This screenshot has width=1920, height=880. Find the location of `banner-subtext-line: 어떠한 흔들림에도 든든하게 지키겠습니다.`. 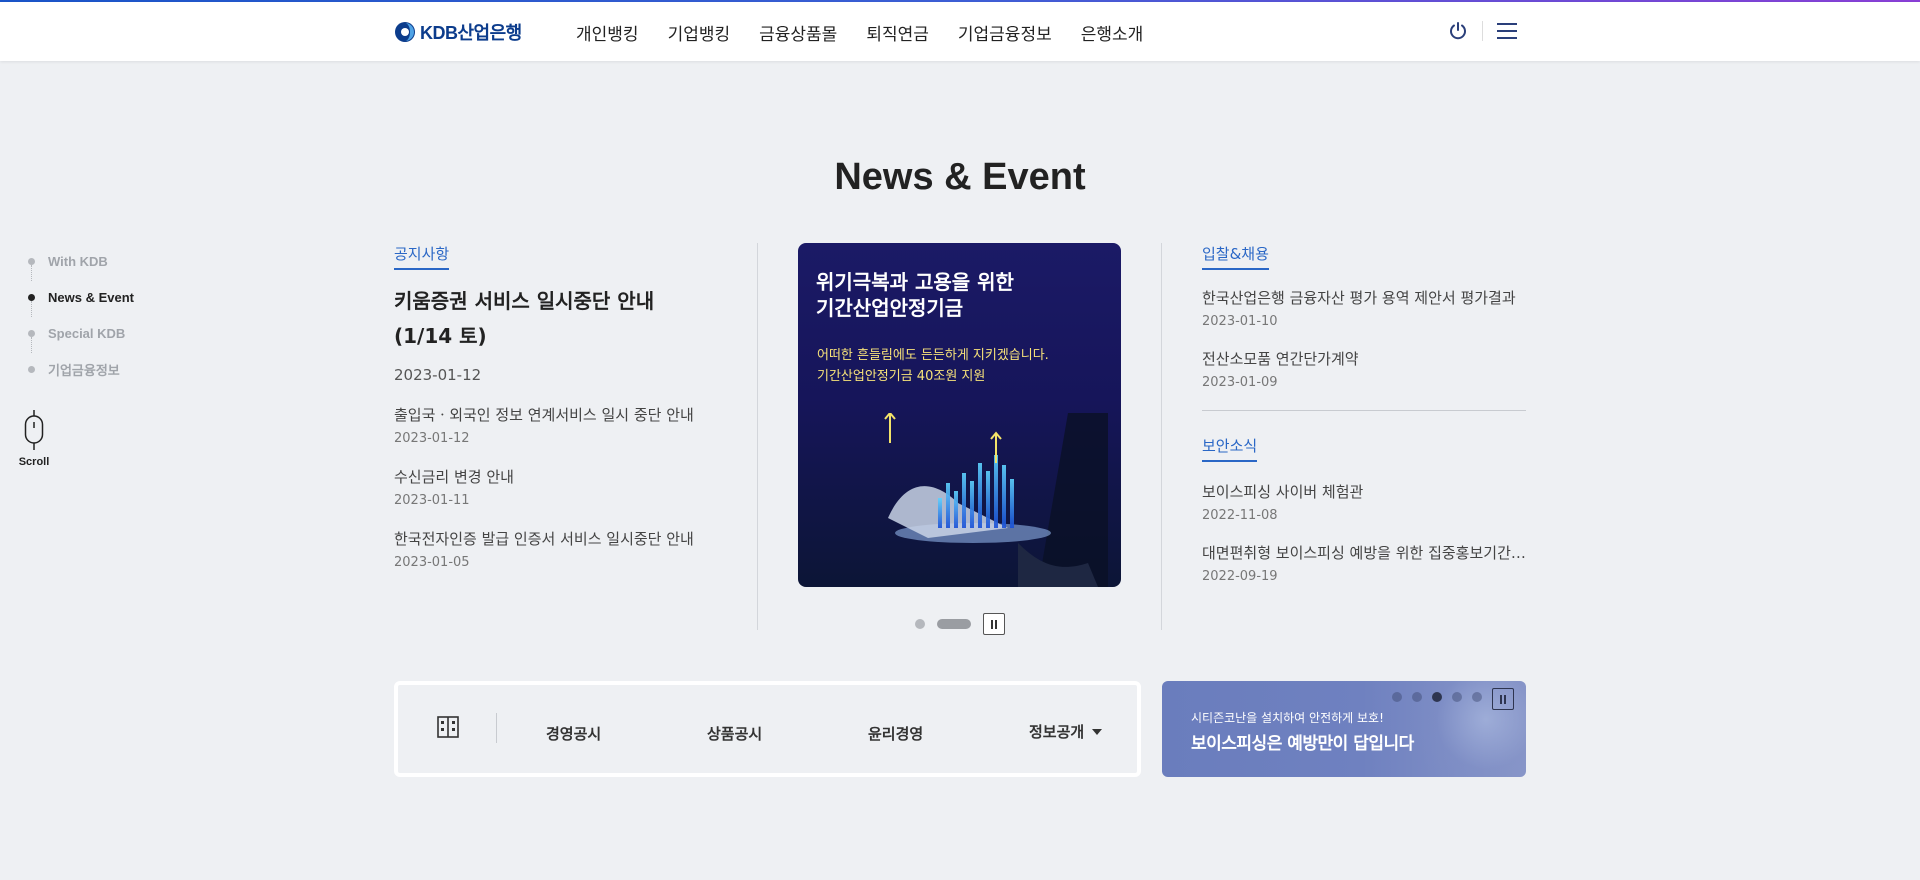

banner-subtext-line: 어떠한 흔들림에도 든든하게 지키겠습니다. is located at coordinates (933, 355).